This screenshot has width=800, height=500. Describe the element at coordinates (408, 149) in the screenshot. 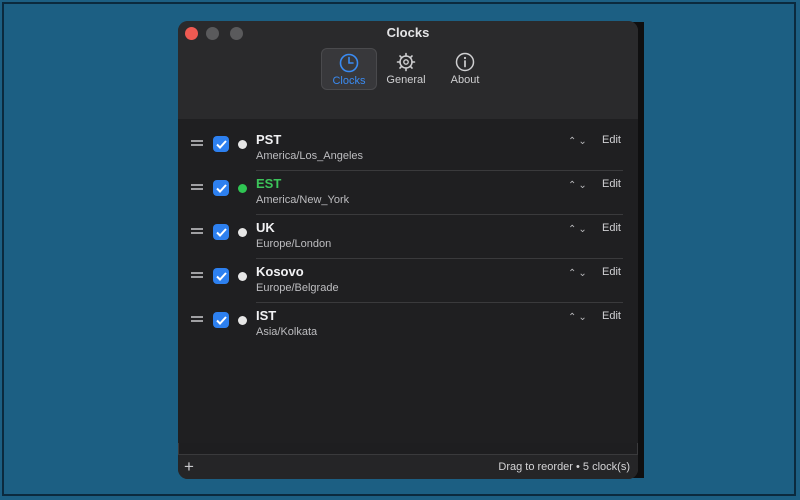

I see `clock-row: PST America/Los_Angeles ⌃⌄ Edit` at that location.